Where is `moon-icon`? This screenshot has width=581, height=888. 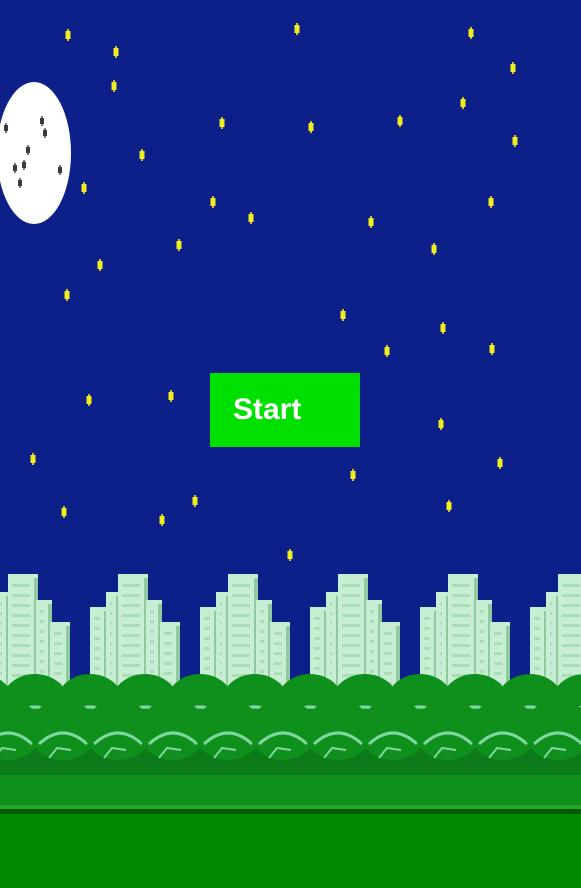 moon-icon is located at coordinates (35, 153).